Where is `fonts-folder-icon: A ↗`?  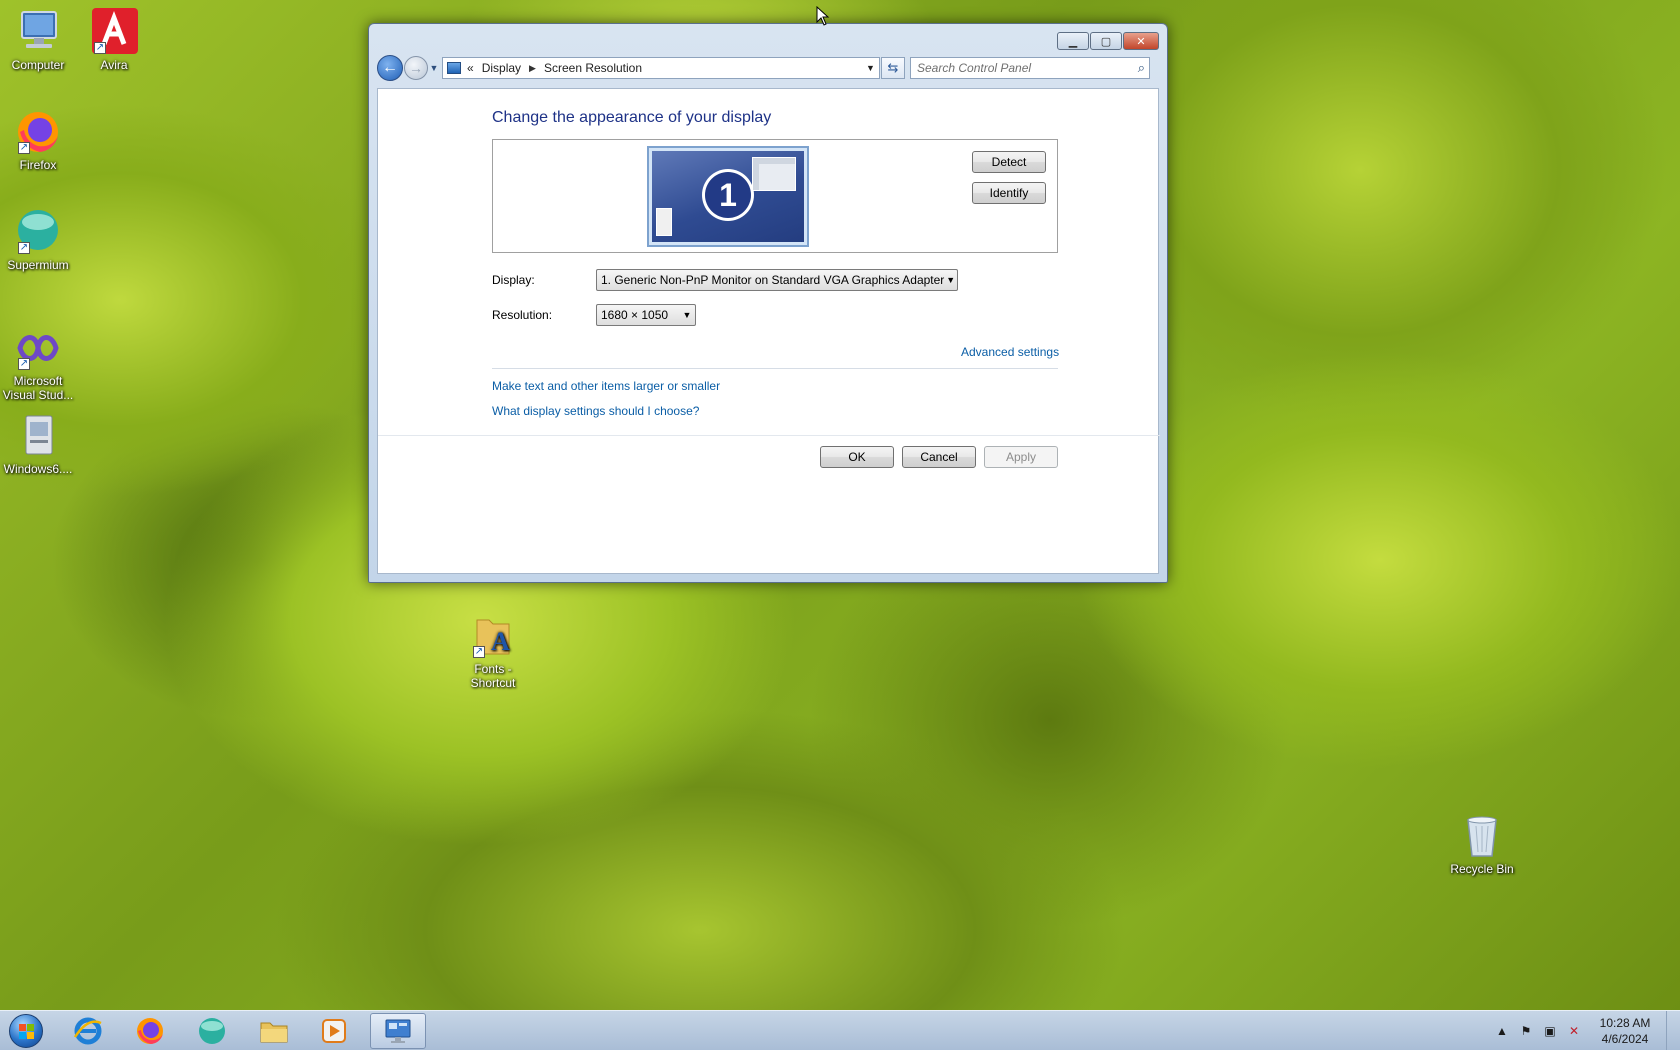 fonts-folder-icon: A ↗ is located at coordinates (493, 636).